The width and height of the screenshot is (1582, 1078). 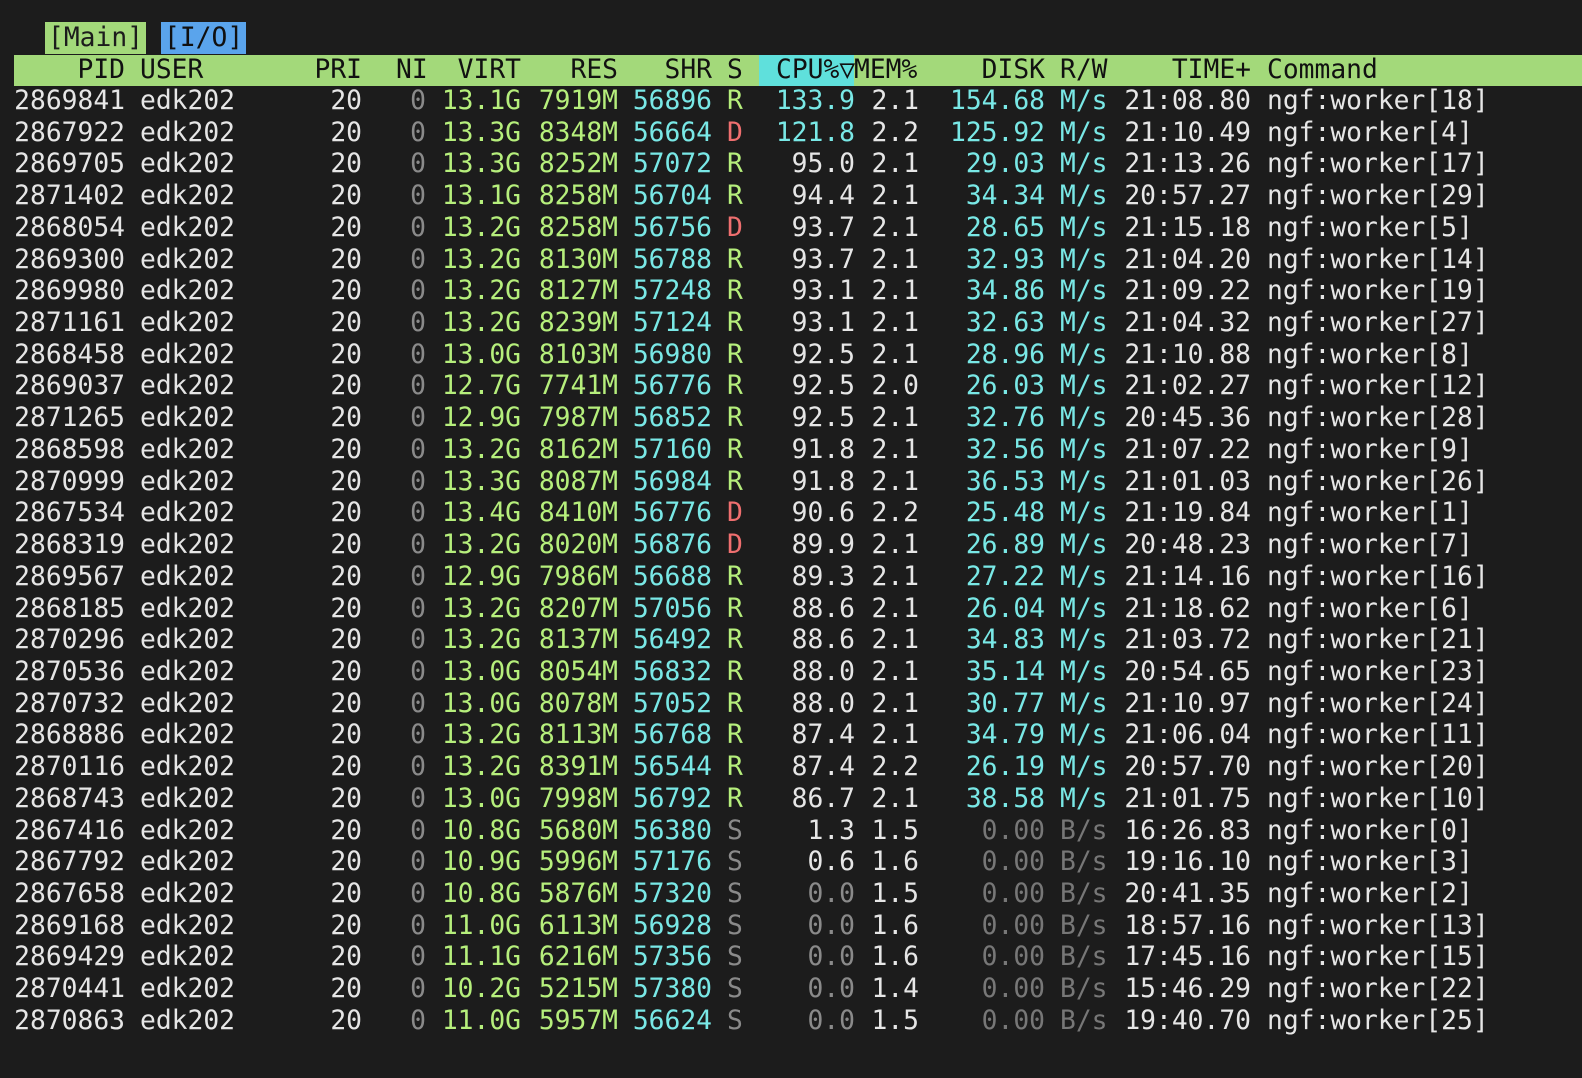 I want to click on column-header-time: TIME+, so click(x=1187, y=70).